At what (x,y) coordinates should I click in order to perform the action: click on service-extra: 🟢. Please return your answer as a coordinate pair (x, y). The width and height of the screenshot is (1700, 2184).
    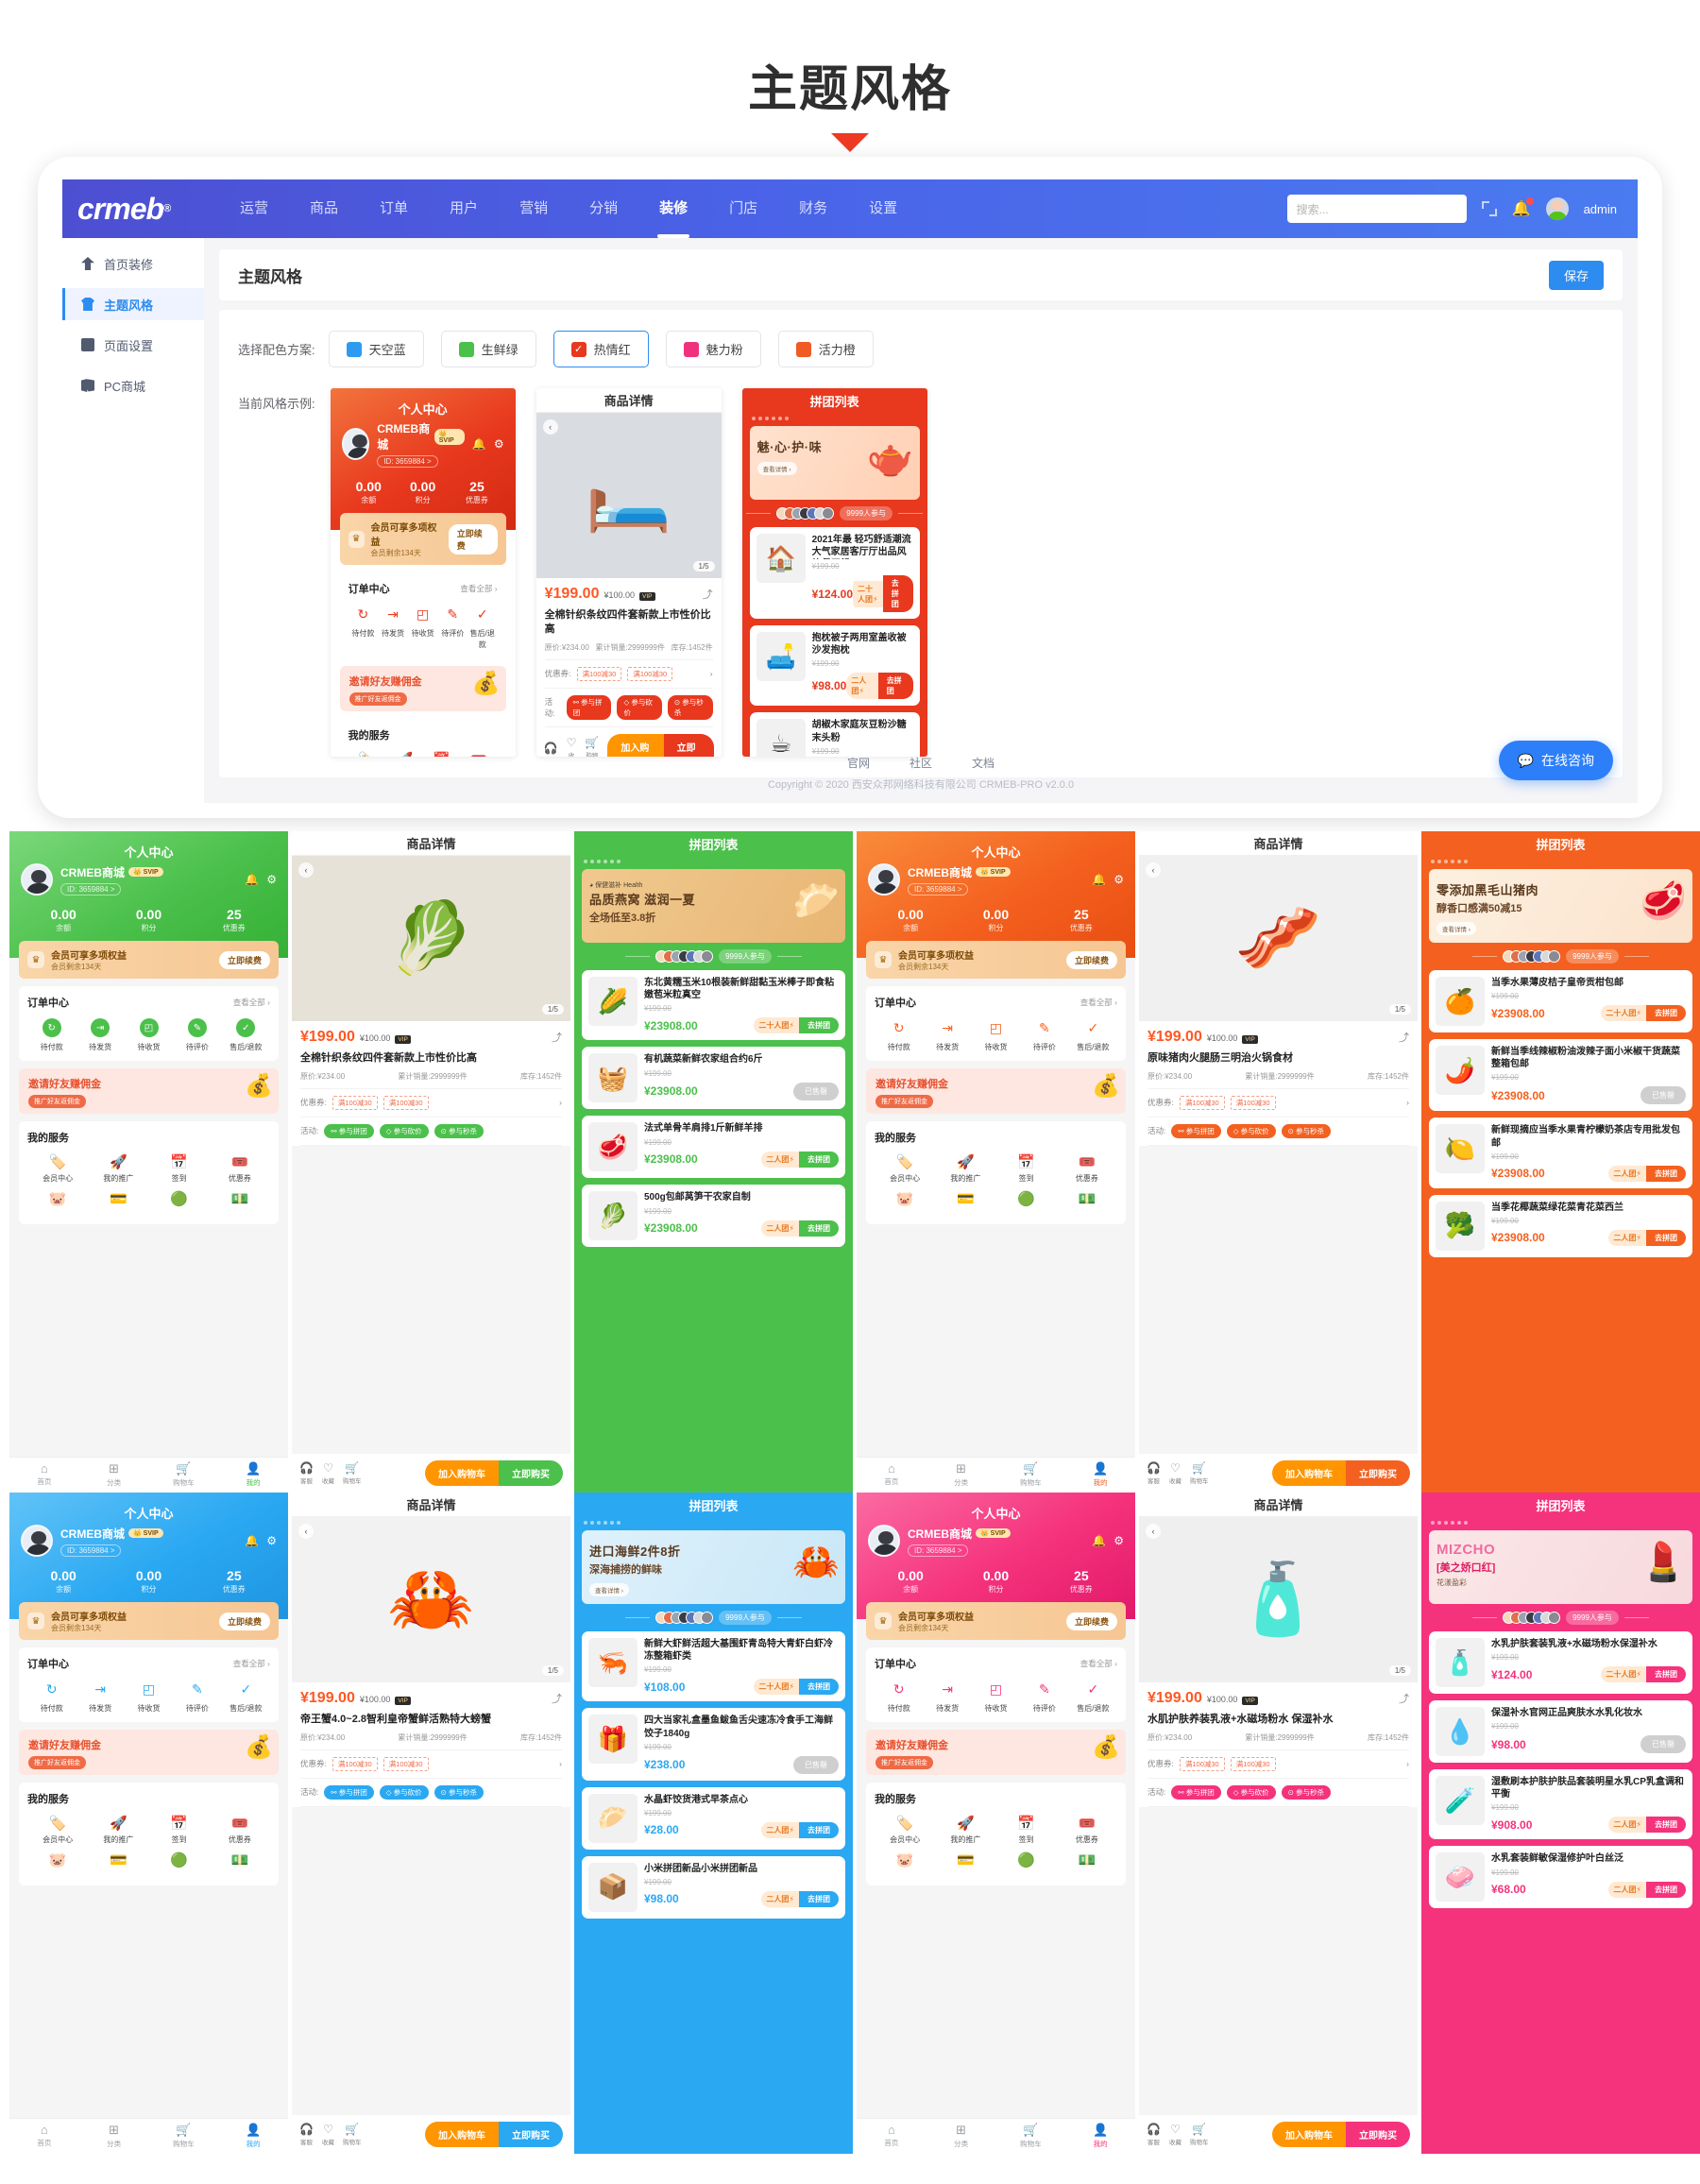
    Looking at the image, I should click on (1026, 1199).